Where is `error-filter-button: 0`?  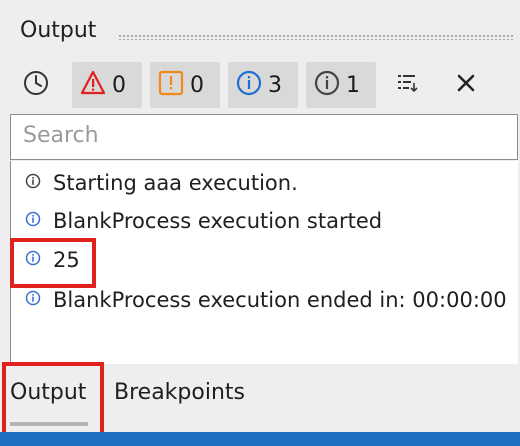 error-filter-button: 0 is located at coordinates (107, 85).